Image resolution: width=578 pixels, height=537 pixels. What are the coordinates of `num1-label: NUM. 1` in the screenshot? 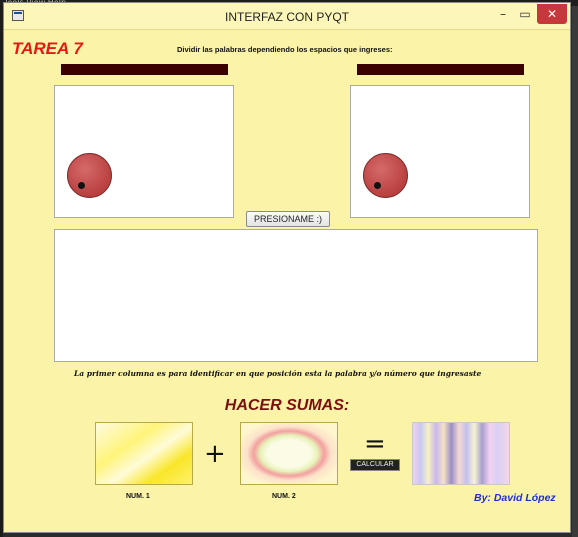 It's located at (138, 496).